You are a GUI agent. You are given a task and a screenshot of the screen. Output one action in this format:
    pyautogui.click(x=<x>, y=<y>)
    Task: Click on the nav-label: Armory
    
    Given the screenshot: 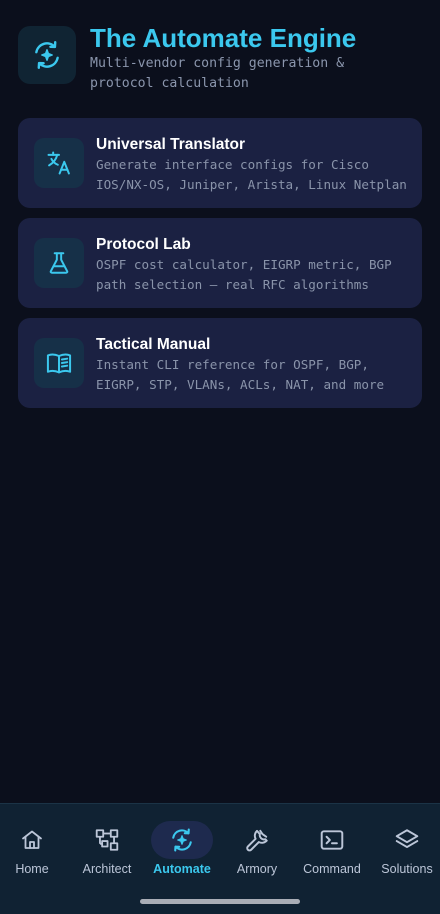 What is the action you would take?
    pyautogui.click(x=257, y=869)
    